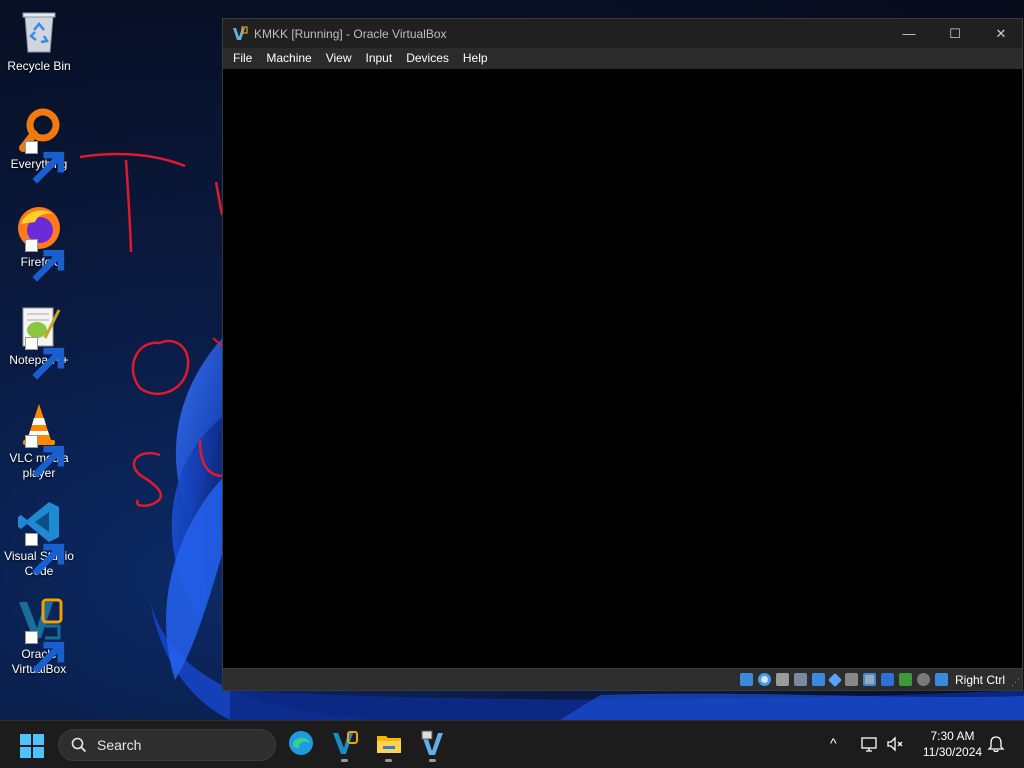 The height and width of the screenshot is (768, 1024). What do you see at coordinates (622, 679) in the screenshot?
I see `status-bar: Right Ctrl ⋰` at bounding box center [622, 679].